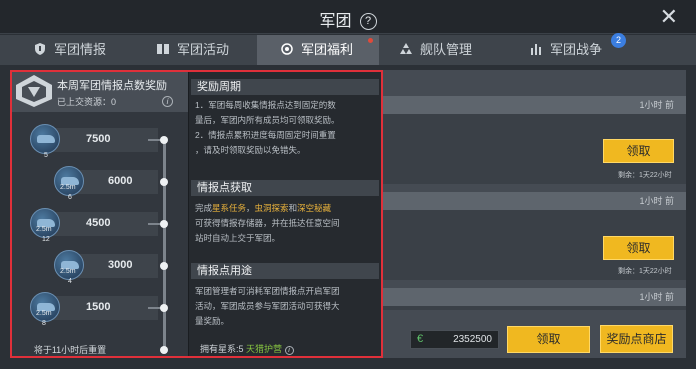 This screenshot has width=696, height=369. Describe the element at coordinates (80, 49) in the screenshot. I see `tab-label: 军团情报` at that location.